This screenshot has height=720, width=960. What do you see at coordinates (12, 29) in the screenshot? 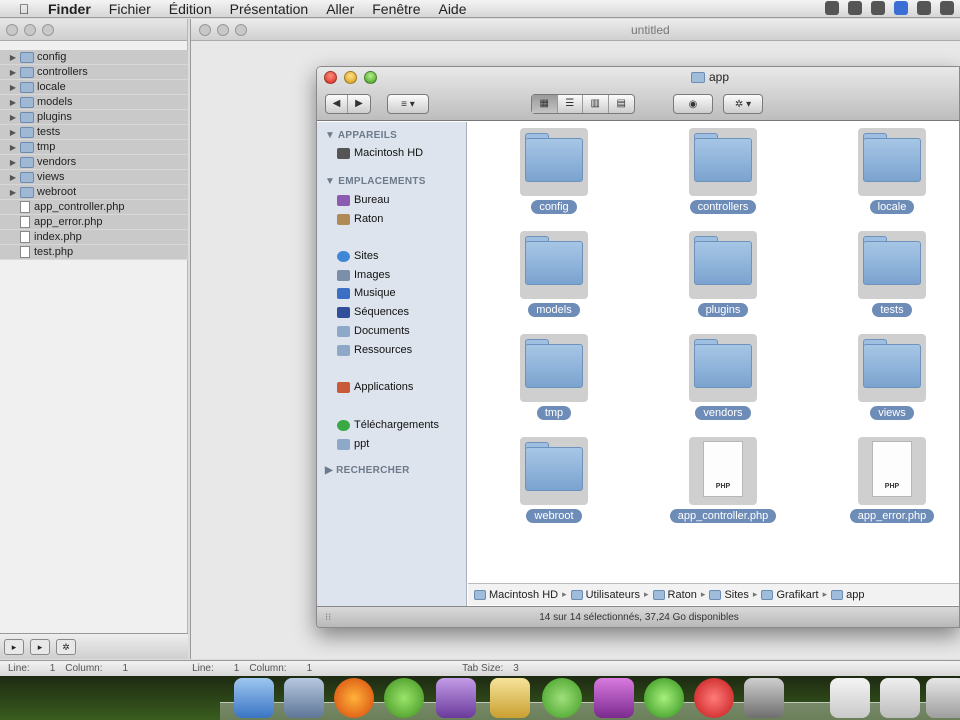
I see `drawer-close-icon` at bounding box center [12, 29].